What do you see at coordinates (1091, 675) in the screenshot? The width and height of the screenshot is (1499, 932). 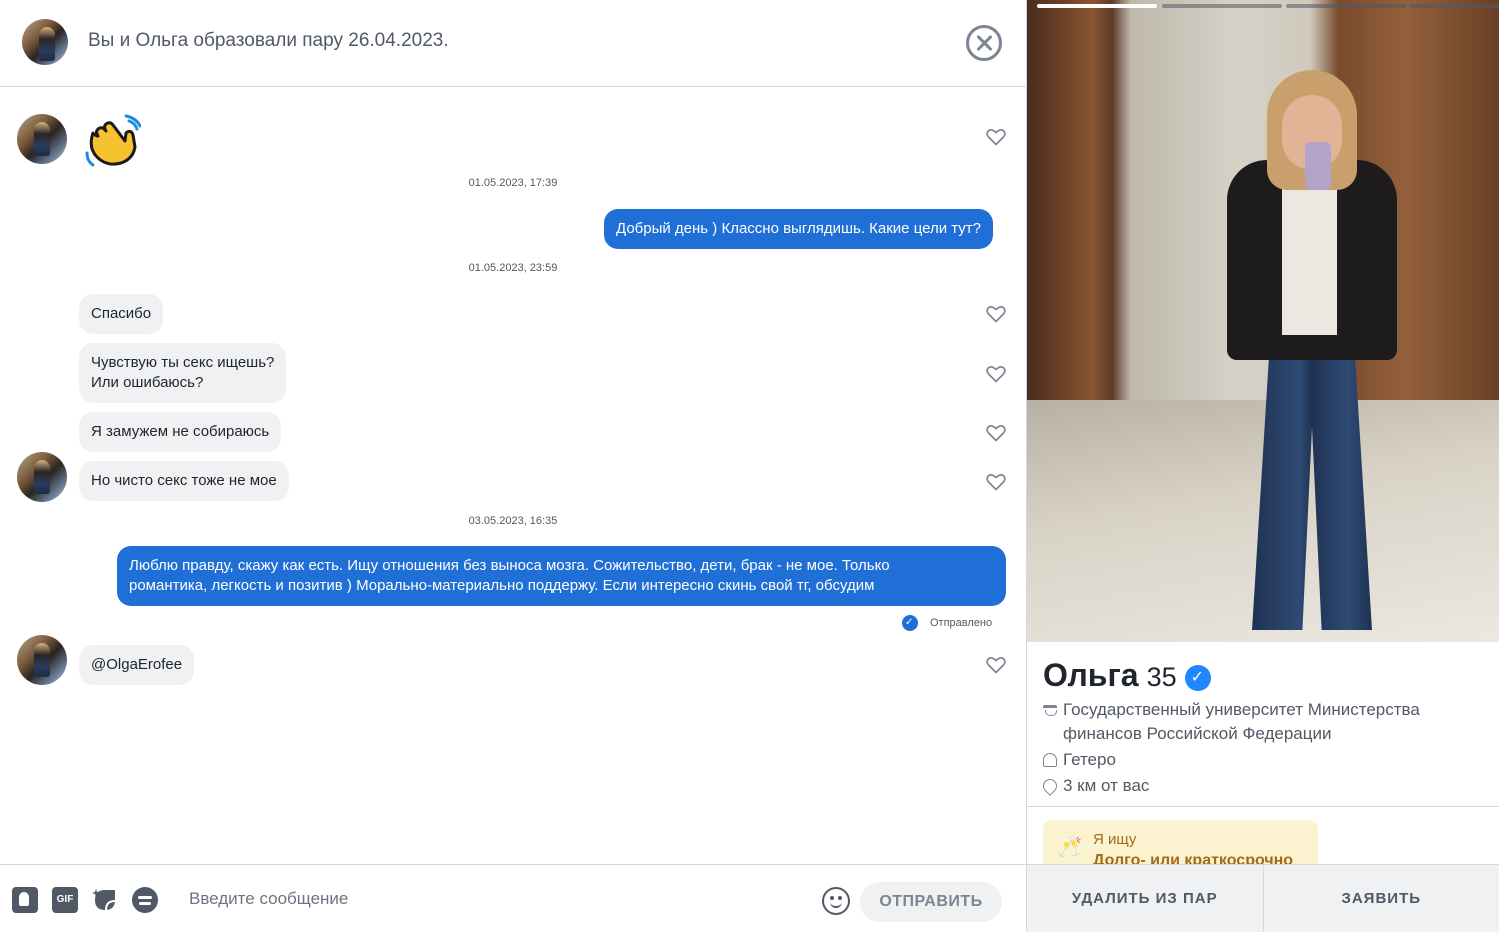 I see `profile-name: Ольга` at bounding box center [1091, 675].